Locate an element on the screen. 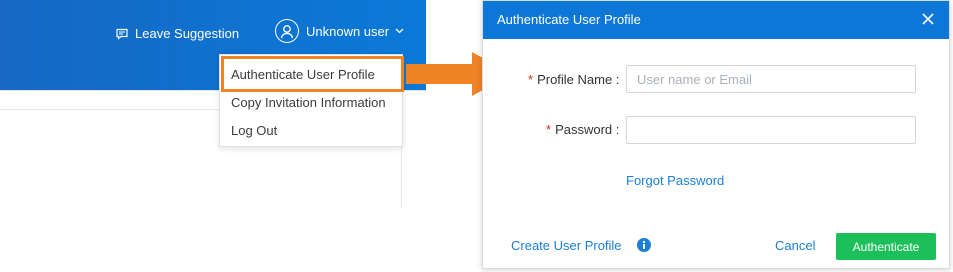 Image resolution: width=953 pixels, height=272 pixels. dialog-header: Authenticate User Profile is located at coordinates (716, 20).